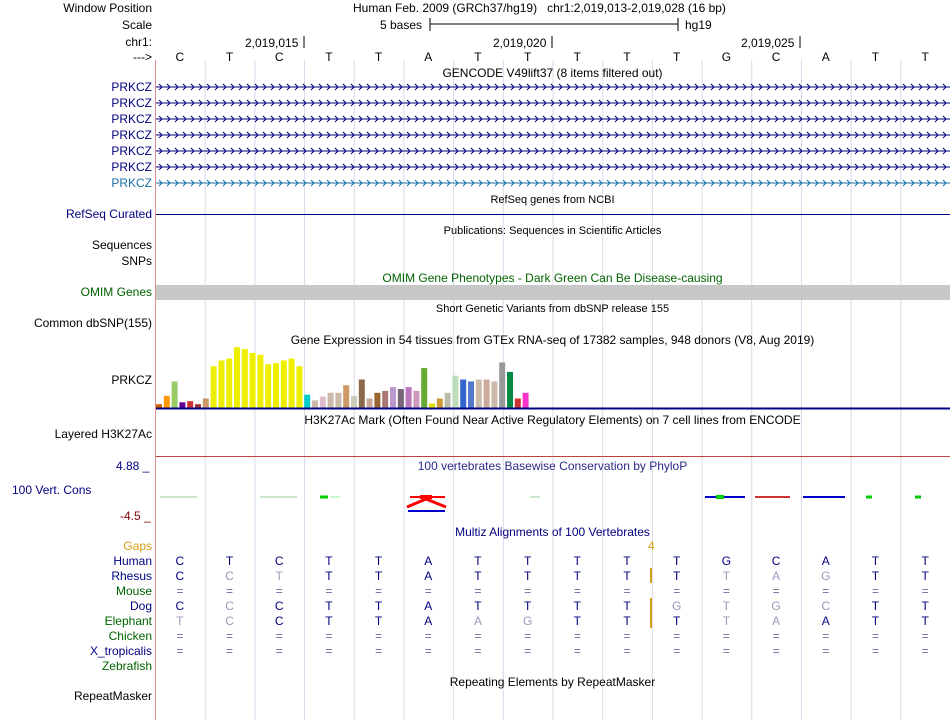  Describe the element at coordinates (93, 323) in the screenshot. I see `dbsnp-label: Common dbSNP(155)` at that location.